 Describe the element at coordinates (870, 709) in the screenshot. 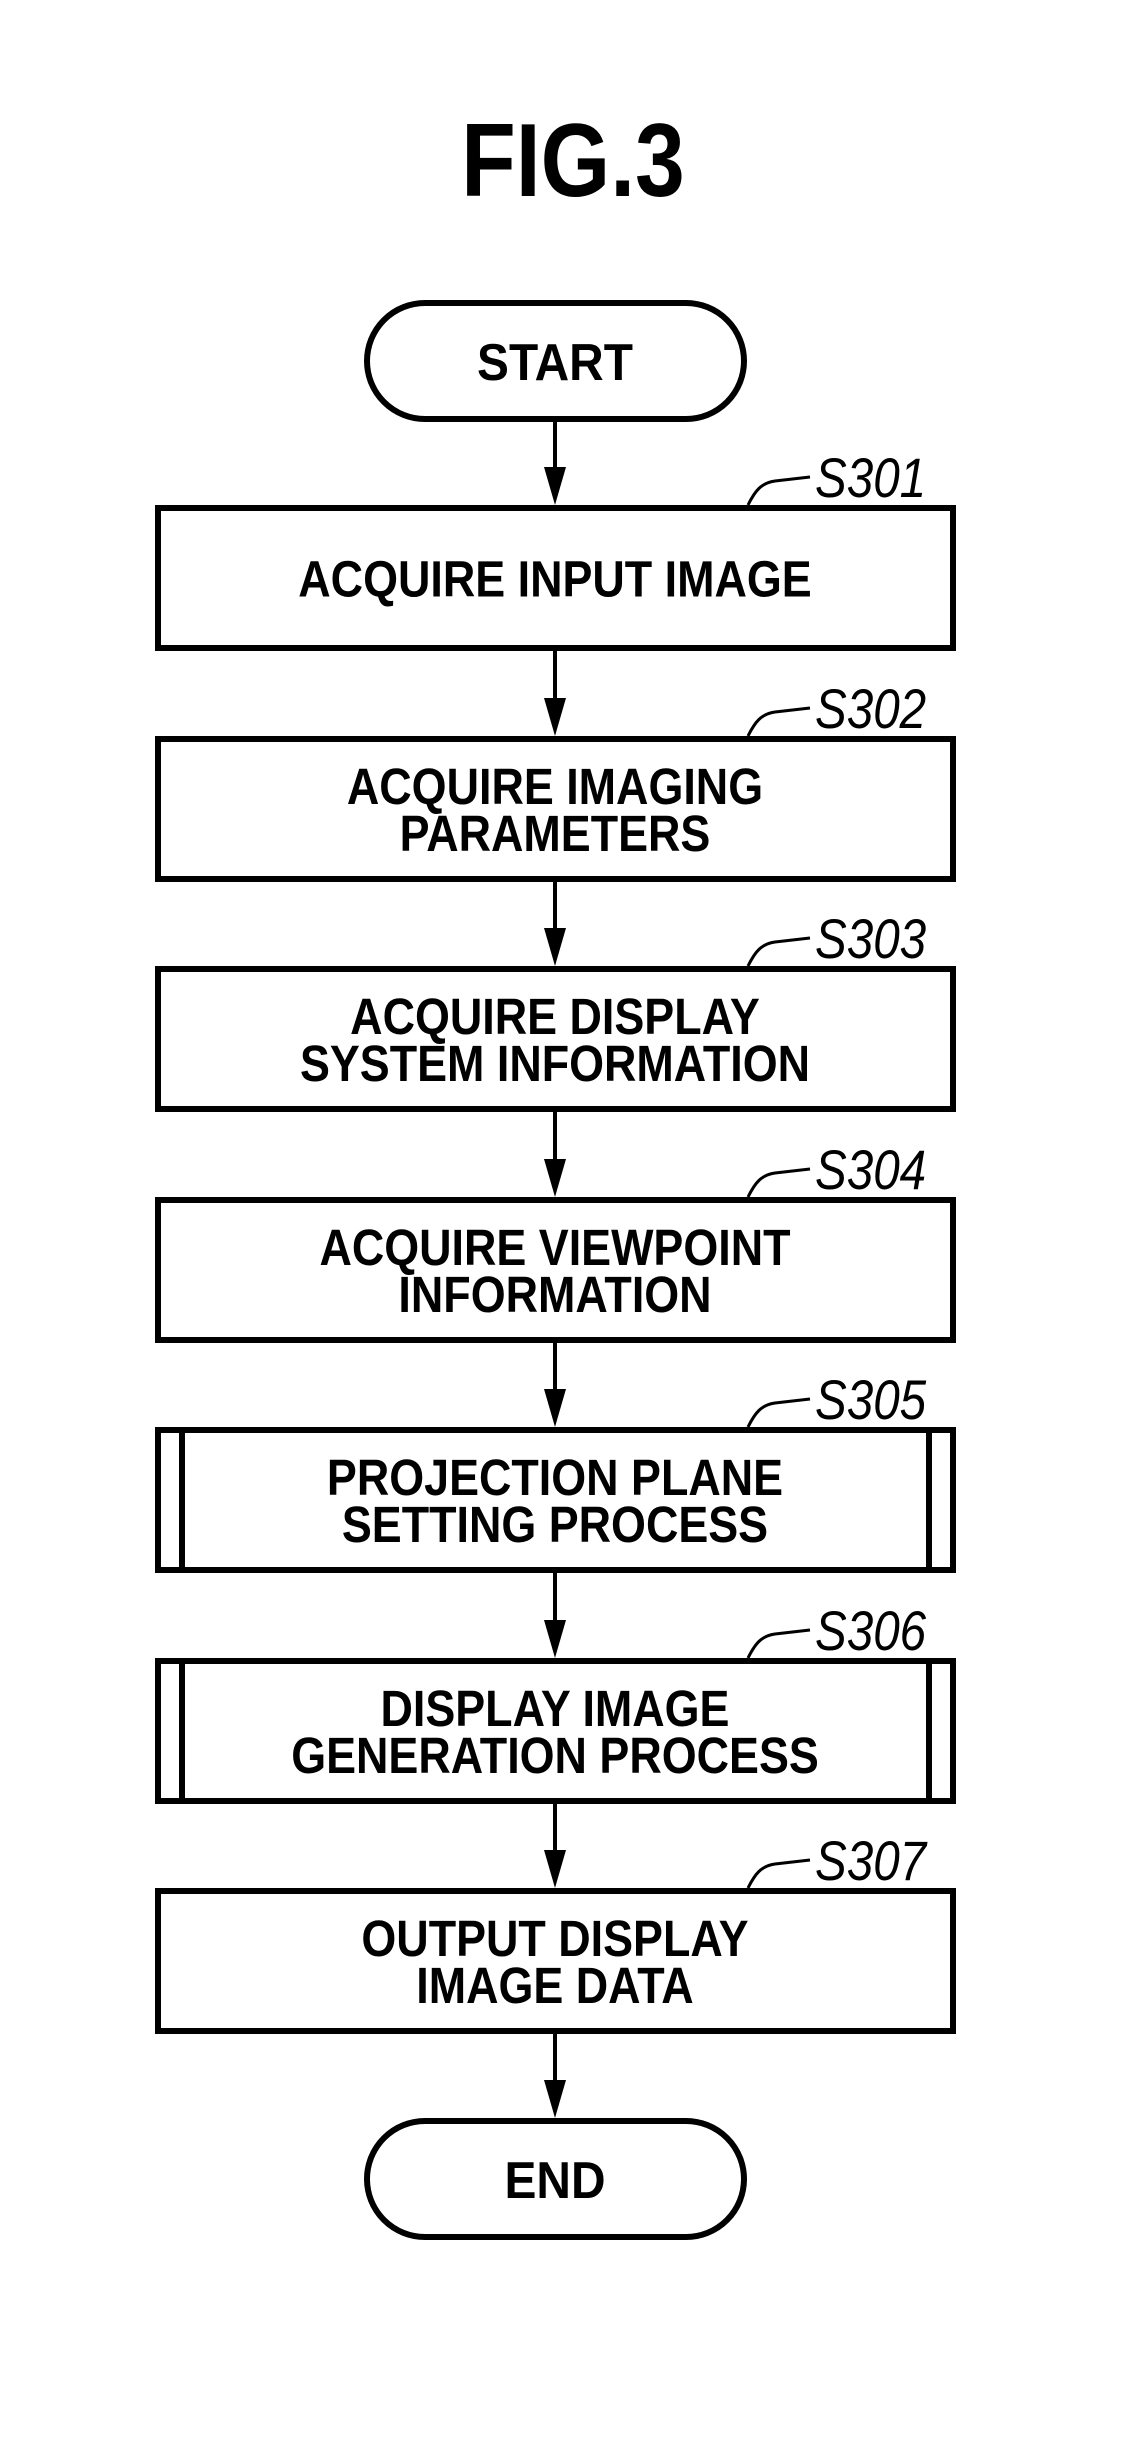

I see `step-id-label: S302` at that location.